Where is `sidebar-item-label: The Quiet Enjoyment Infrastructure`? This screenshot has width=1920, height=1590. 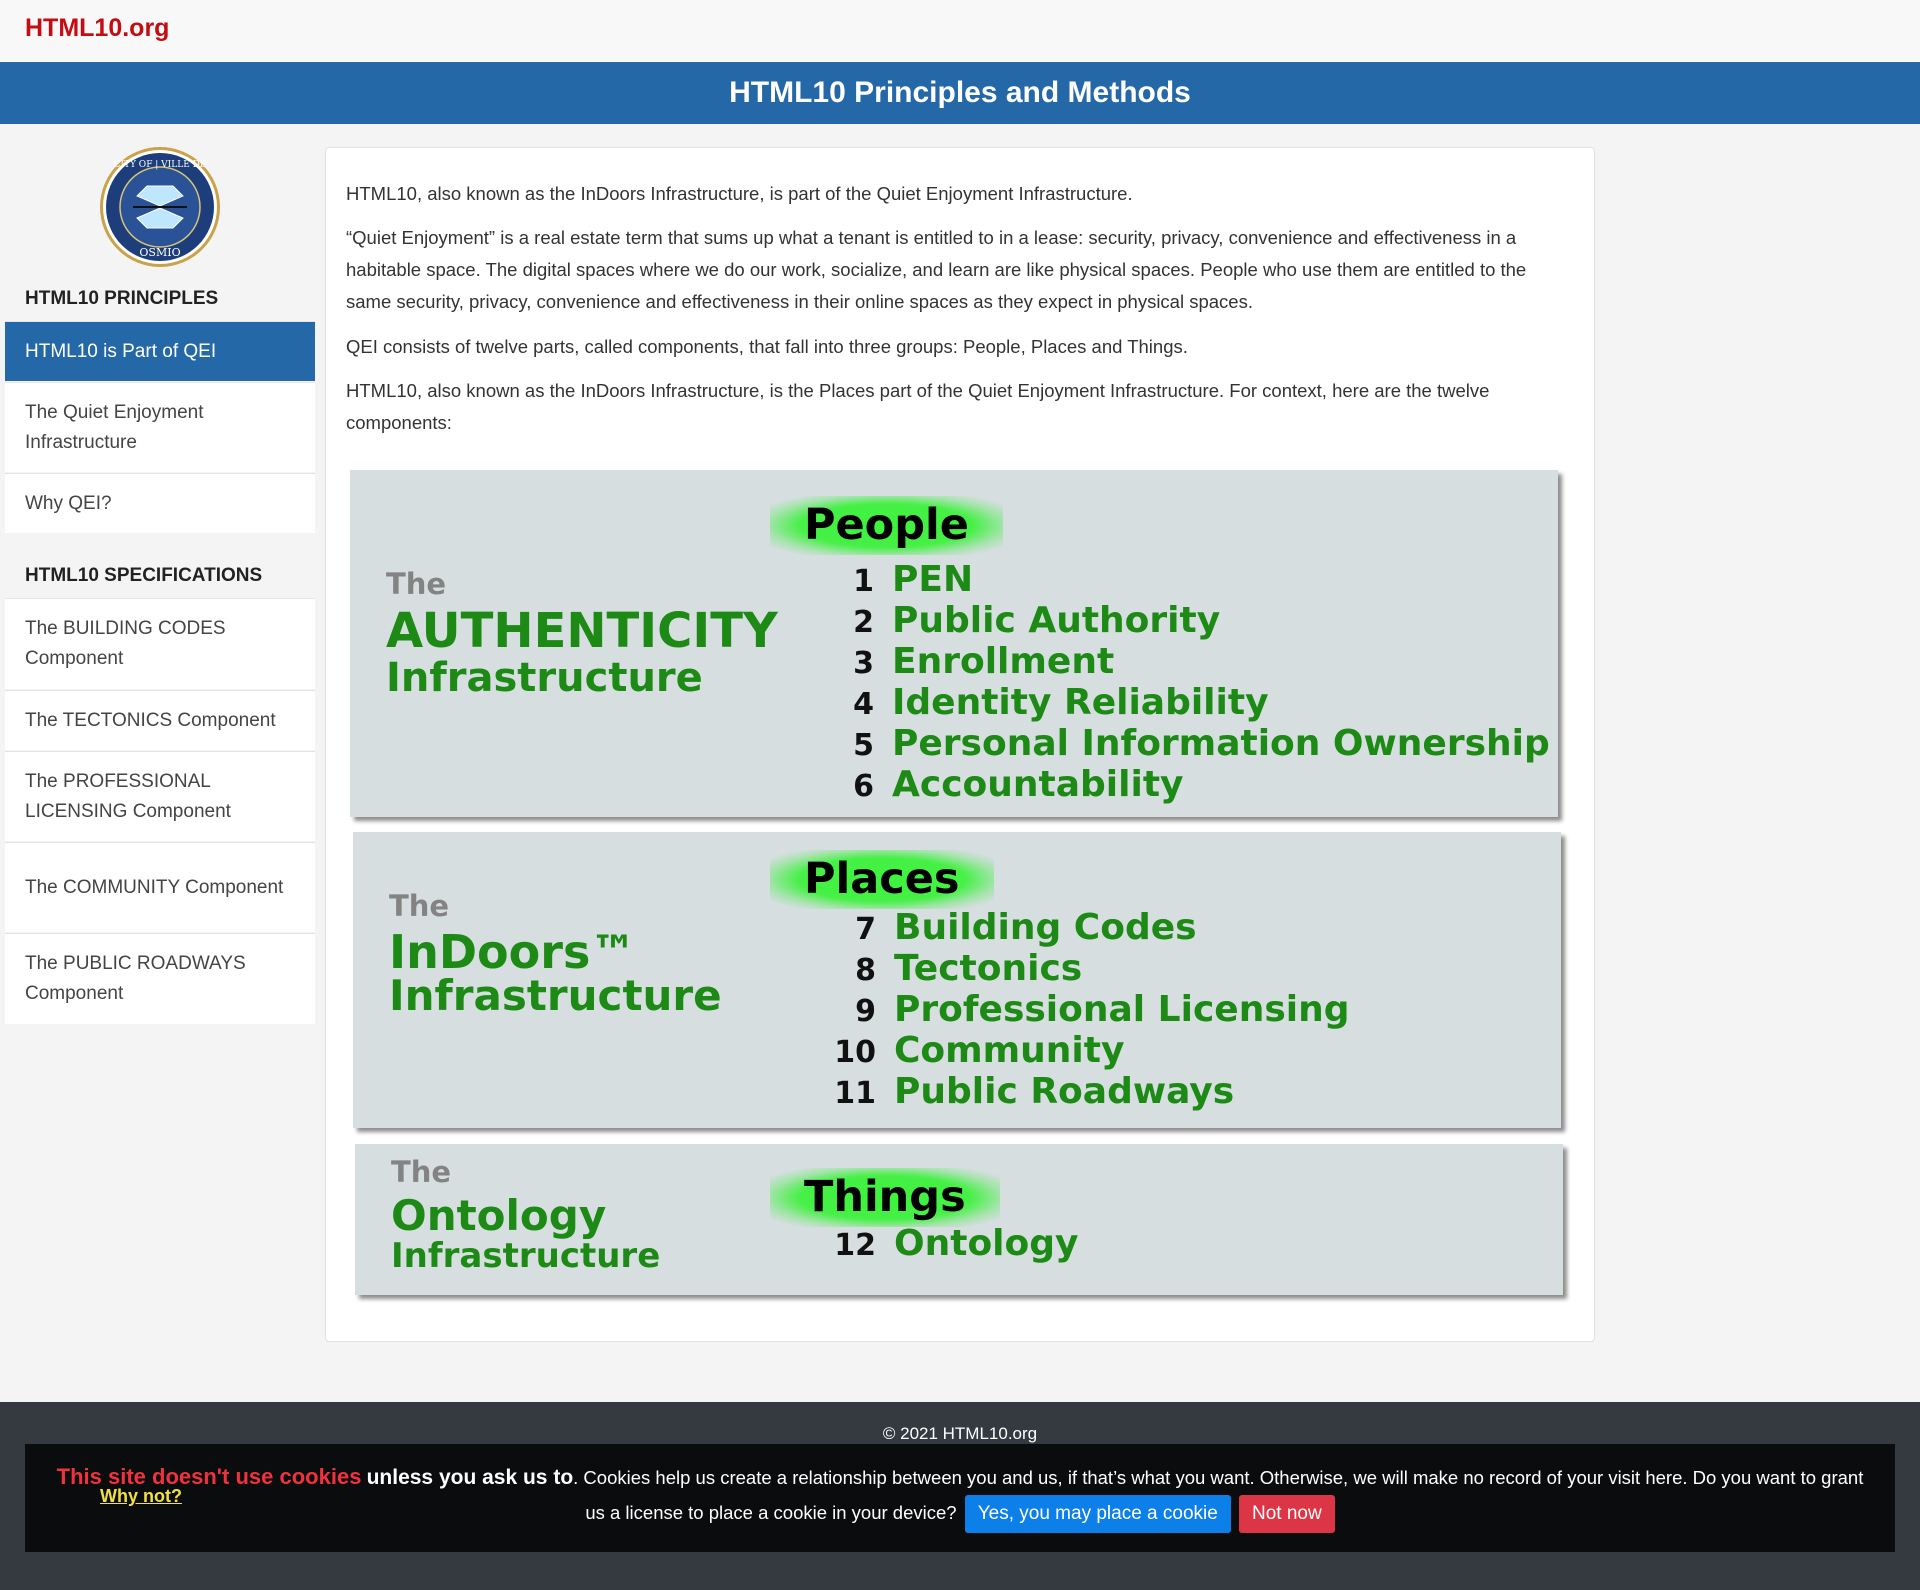 sidebar-item-label: The Quiet Enjoyment Infrastructure is located at coordinates (114, 427).